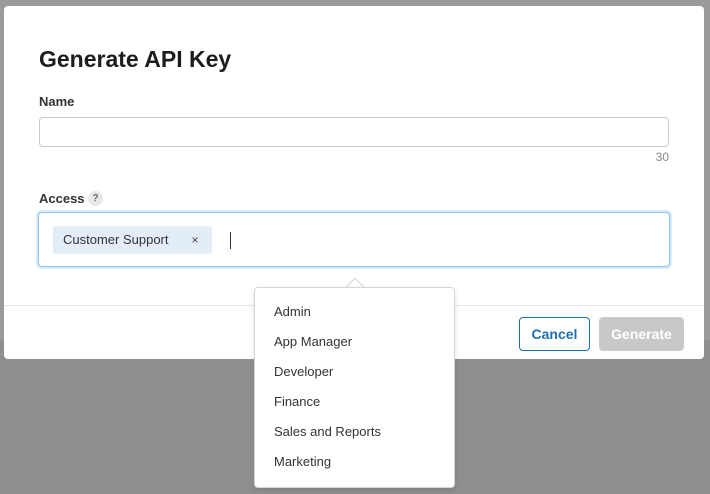 The height and width of the screenshot is (494, 710). What do you see at coordinates (62, 198) in the screenshot?
I see `access-label: Access` at bounding box center [62, 198].